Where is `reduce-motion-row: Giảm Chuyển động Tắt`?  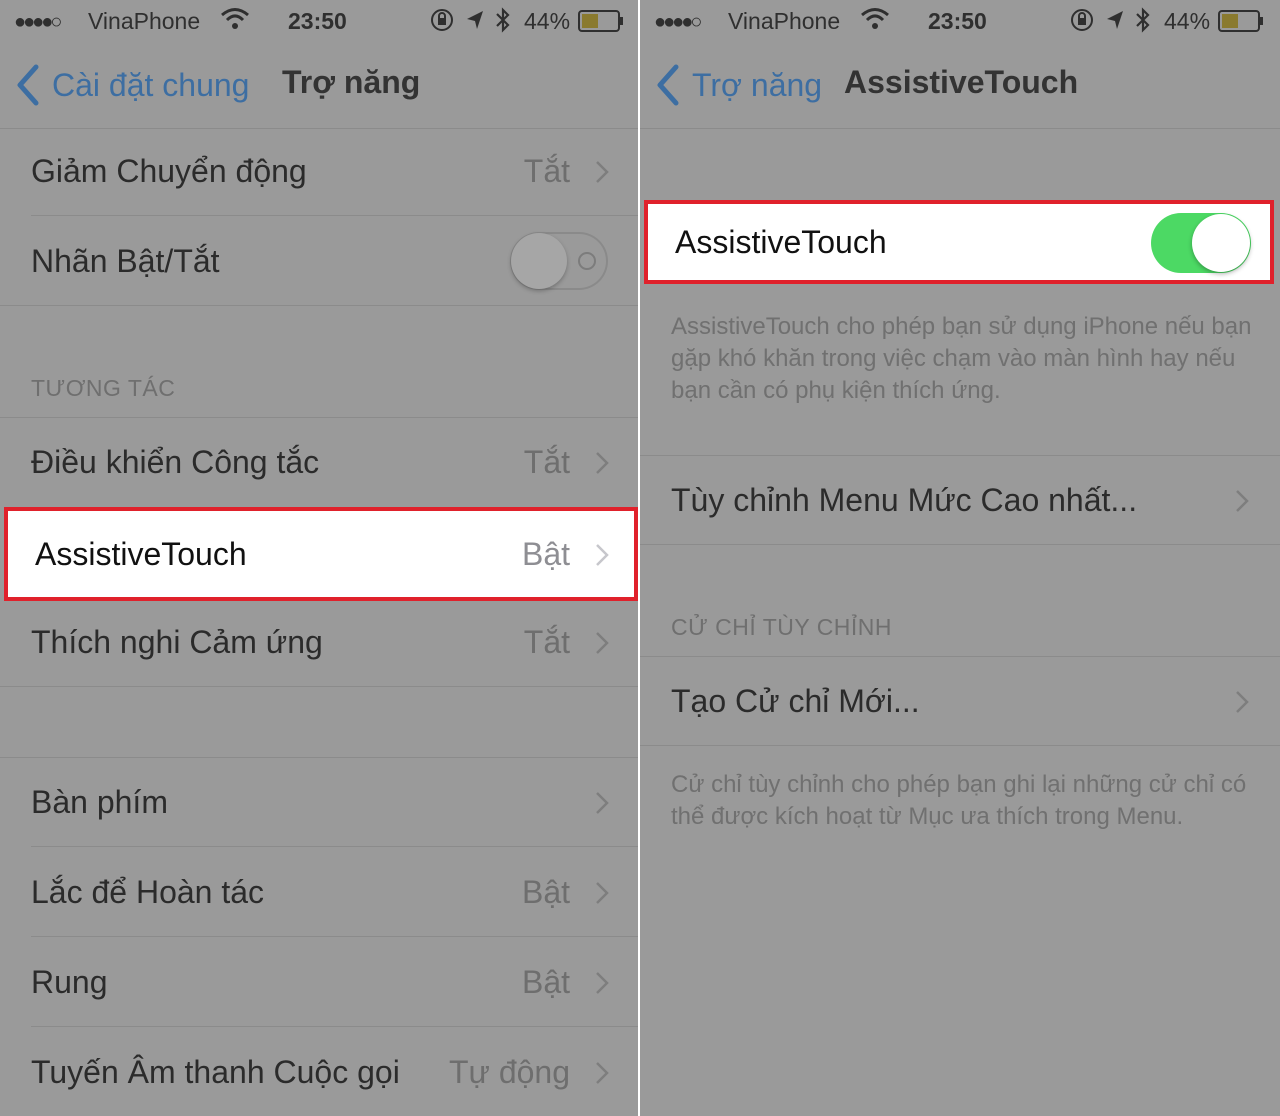
reduce-motion-row: Giảm Chuyển động Tắt is located at coordinates (320, 171).